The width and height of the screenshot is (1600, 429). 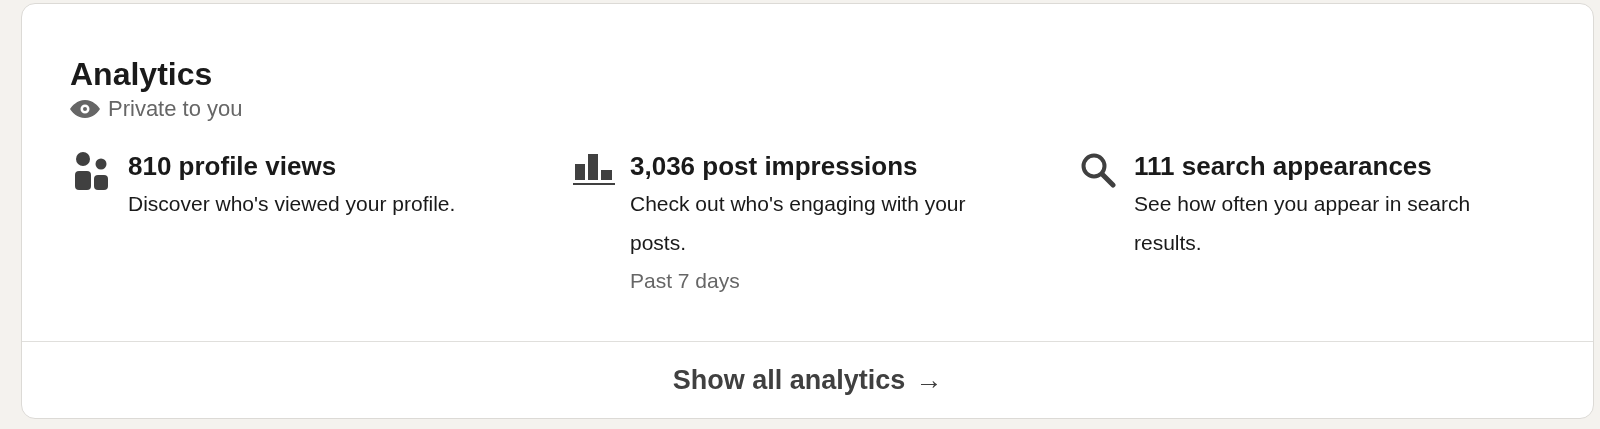 I want to click on people-icon, so click(x=92, y=171).